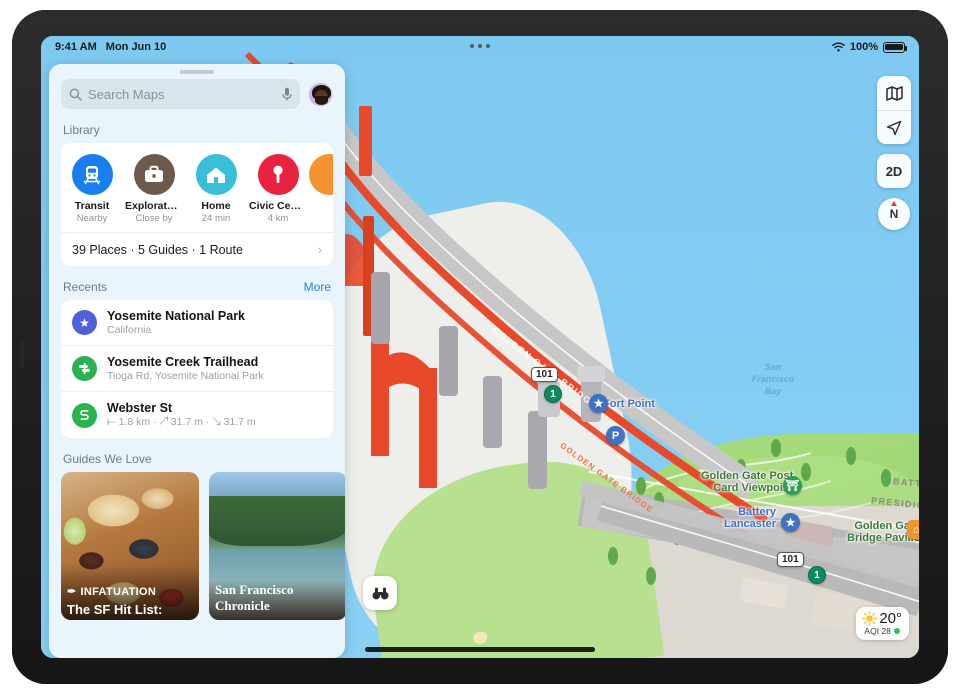  What do you see at coordinates (84, 368) in the screenshot?
I see `trail-sign-icon` at bounding box center [84, 368].